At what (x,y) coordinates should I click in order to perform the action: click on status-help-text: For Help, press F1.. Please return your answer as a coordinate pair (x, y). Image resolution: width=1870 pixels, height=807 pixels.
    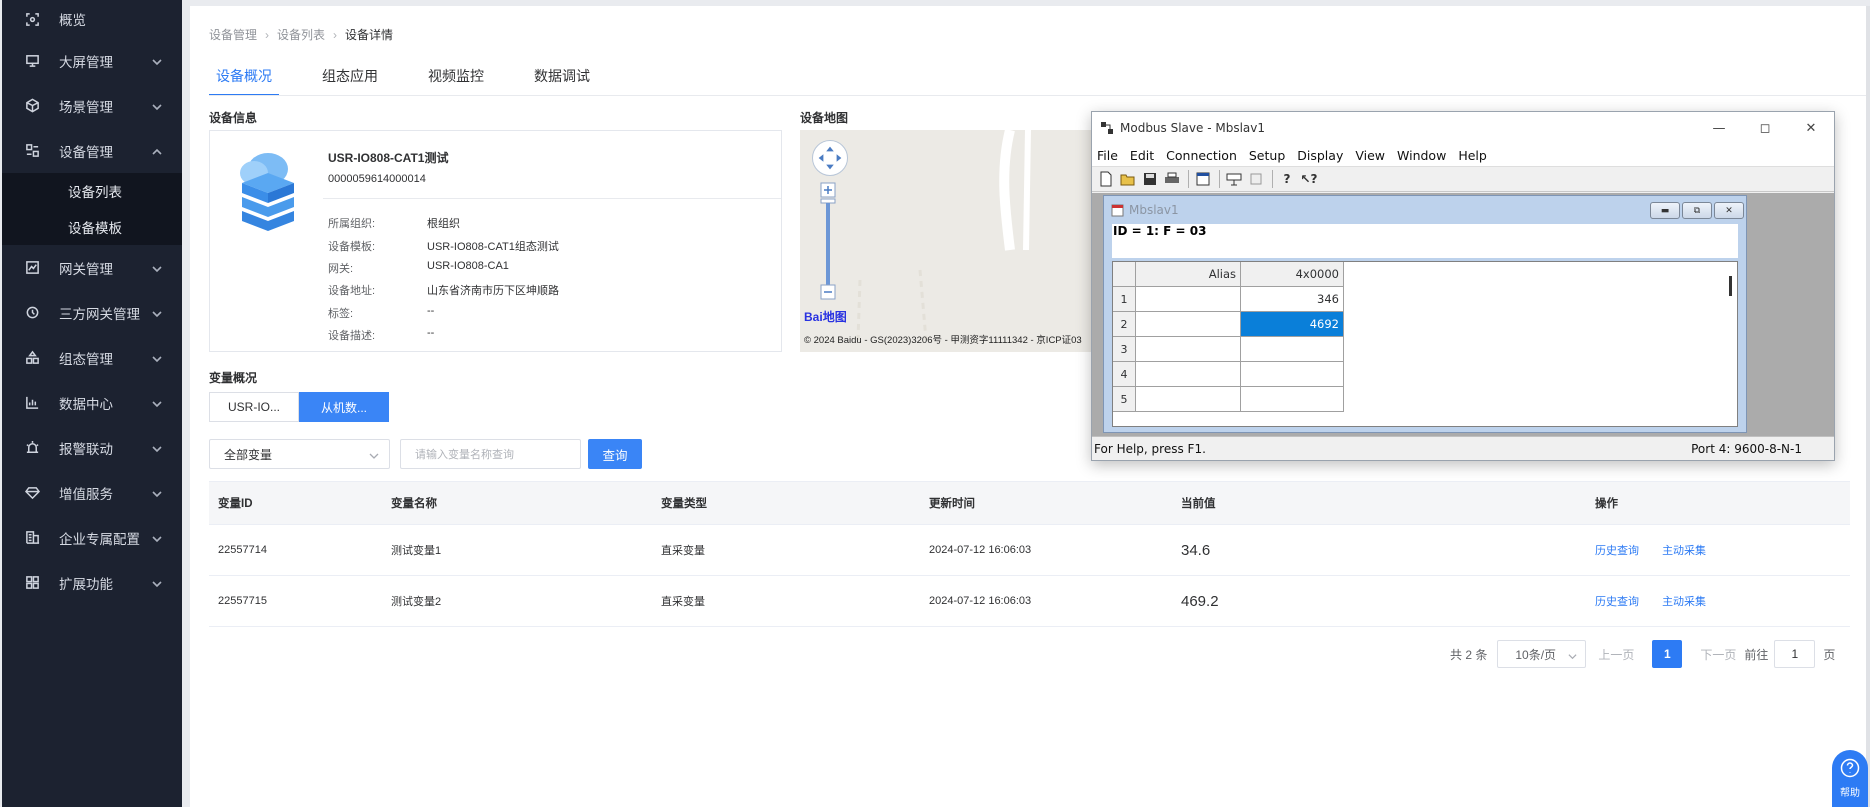
    Looking at the image, I should click on (1150, 448).